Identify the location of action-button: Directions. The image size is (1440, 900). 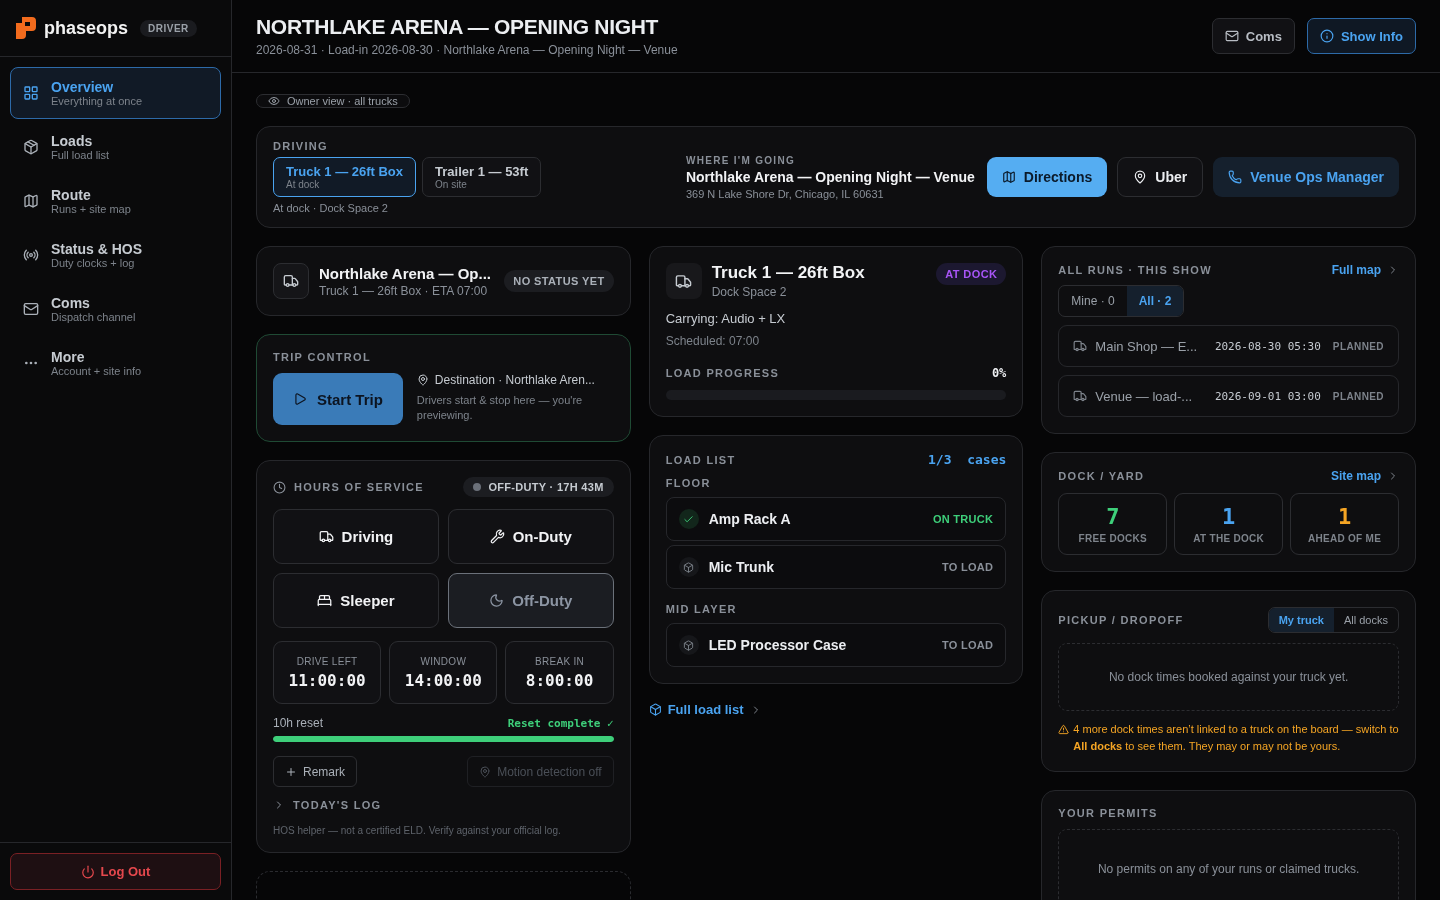
(1047, 177).